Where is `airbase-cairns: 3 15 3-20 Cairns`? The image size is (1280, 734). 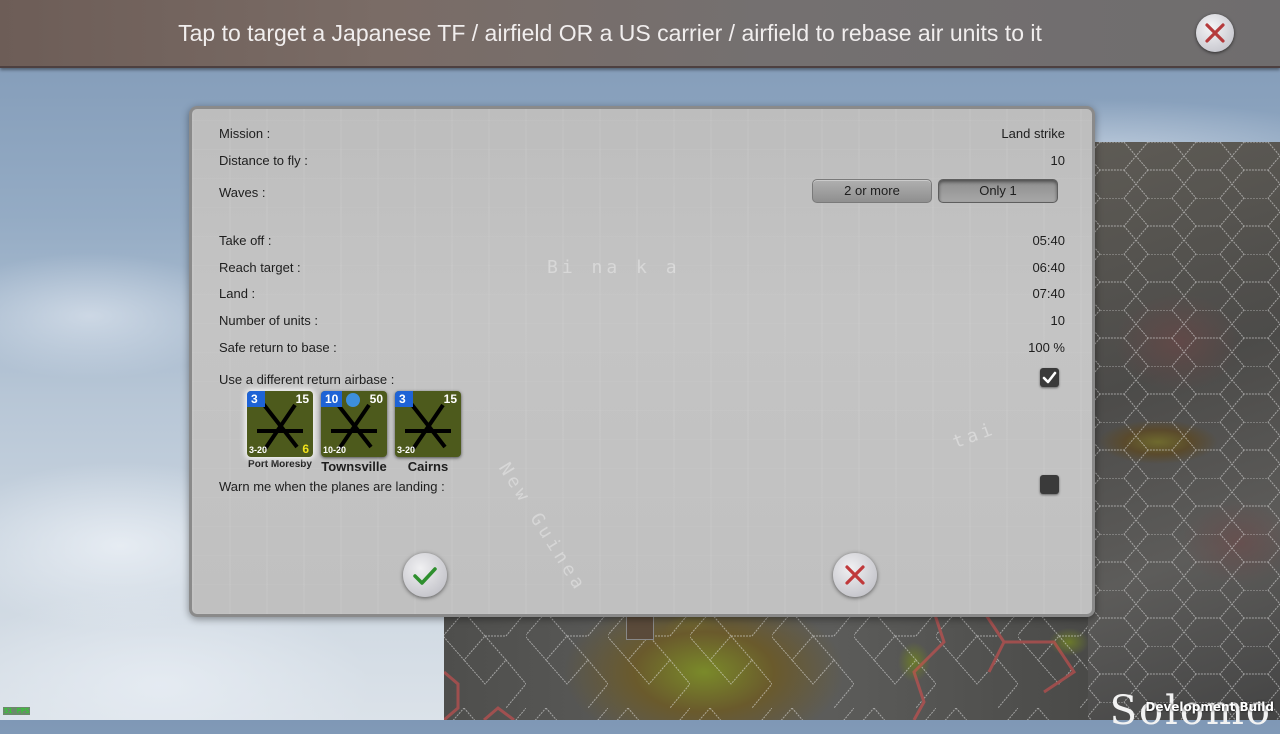 airbase-cairns: 3 15 3-20 Cairns is located at coordinates (428, 432).